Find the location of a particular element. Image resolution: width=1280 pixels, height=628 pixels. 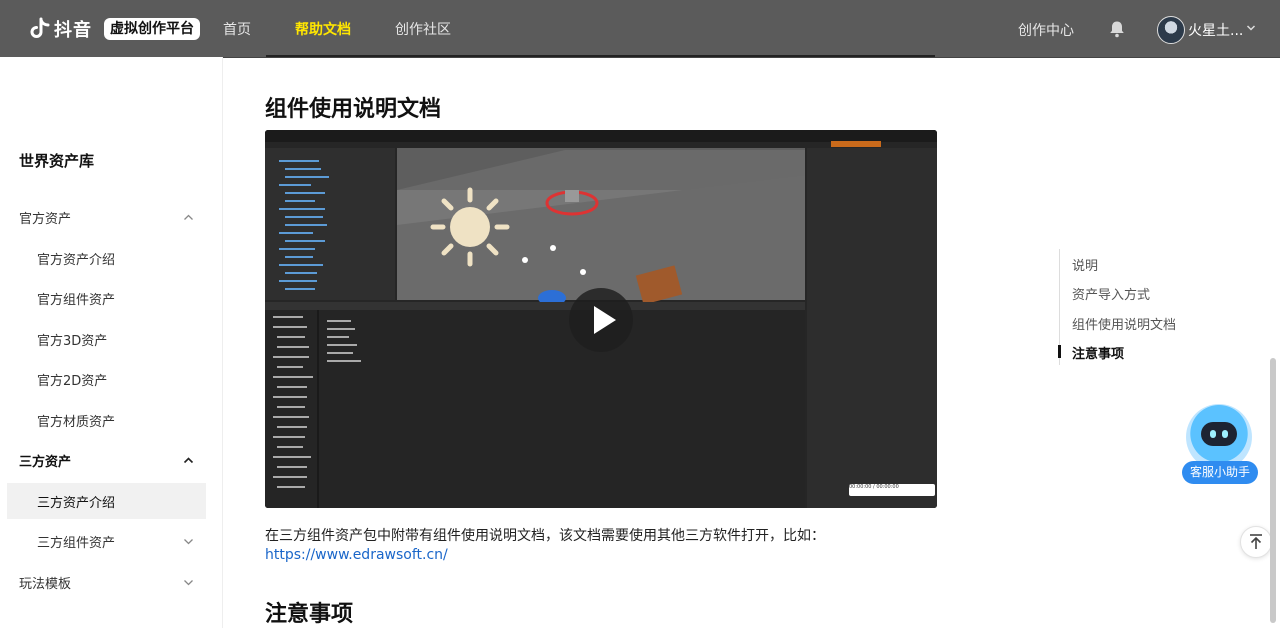

sidebar-item-official-3d: 官方3D资产 is located at coordinates (103, 339).